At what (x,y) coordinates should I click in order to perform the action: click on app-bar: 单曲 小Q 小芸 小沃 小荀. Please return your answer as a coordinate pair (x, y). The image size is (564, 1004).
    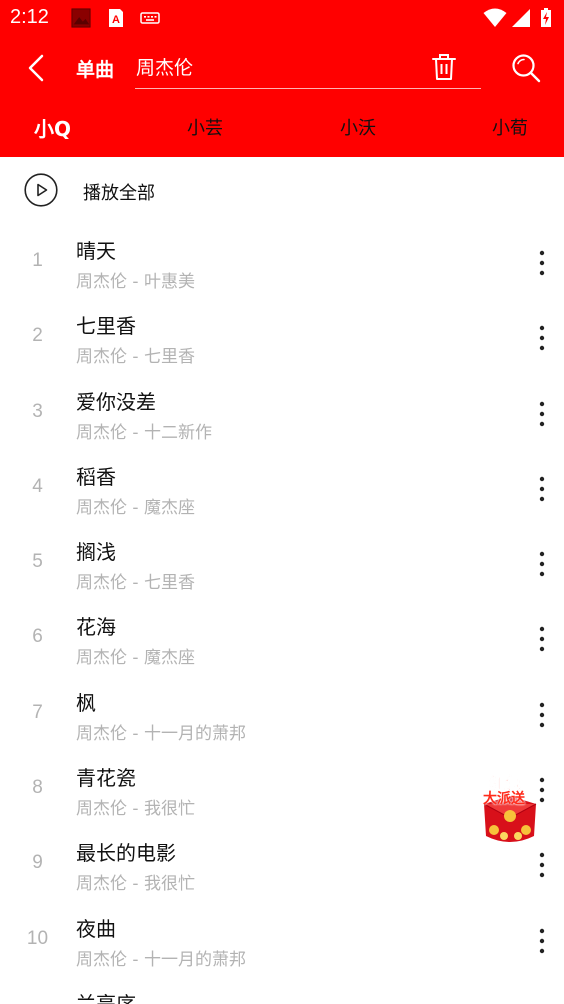
    Looking at the image, I should click on (282, 96).